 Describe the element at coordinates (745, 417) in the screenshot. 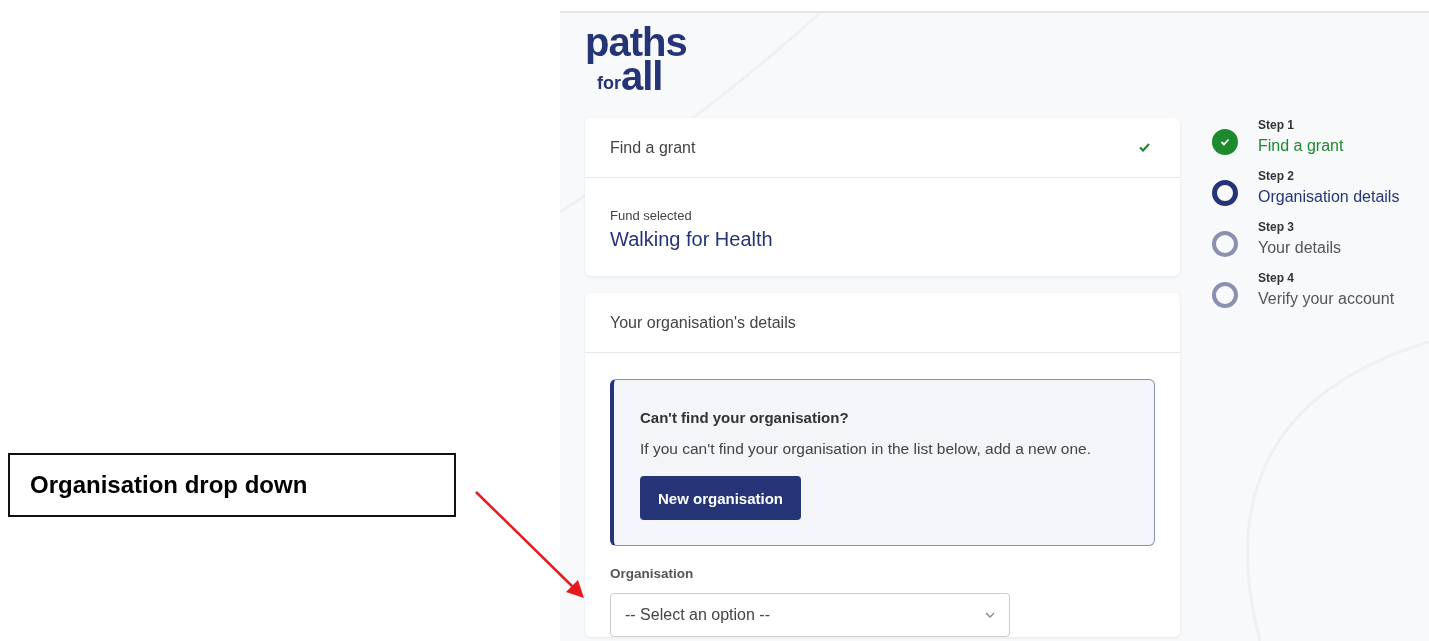

I see `info-heading: Can't find your organisation?` at that location.